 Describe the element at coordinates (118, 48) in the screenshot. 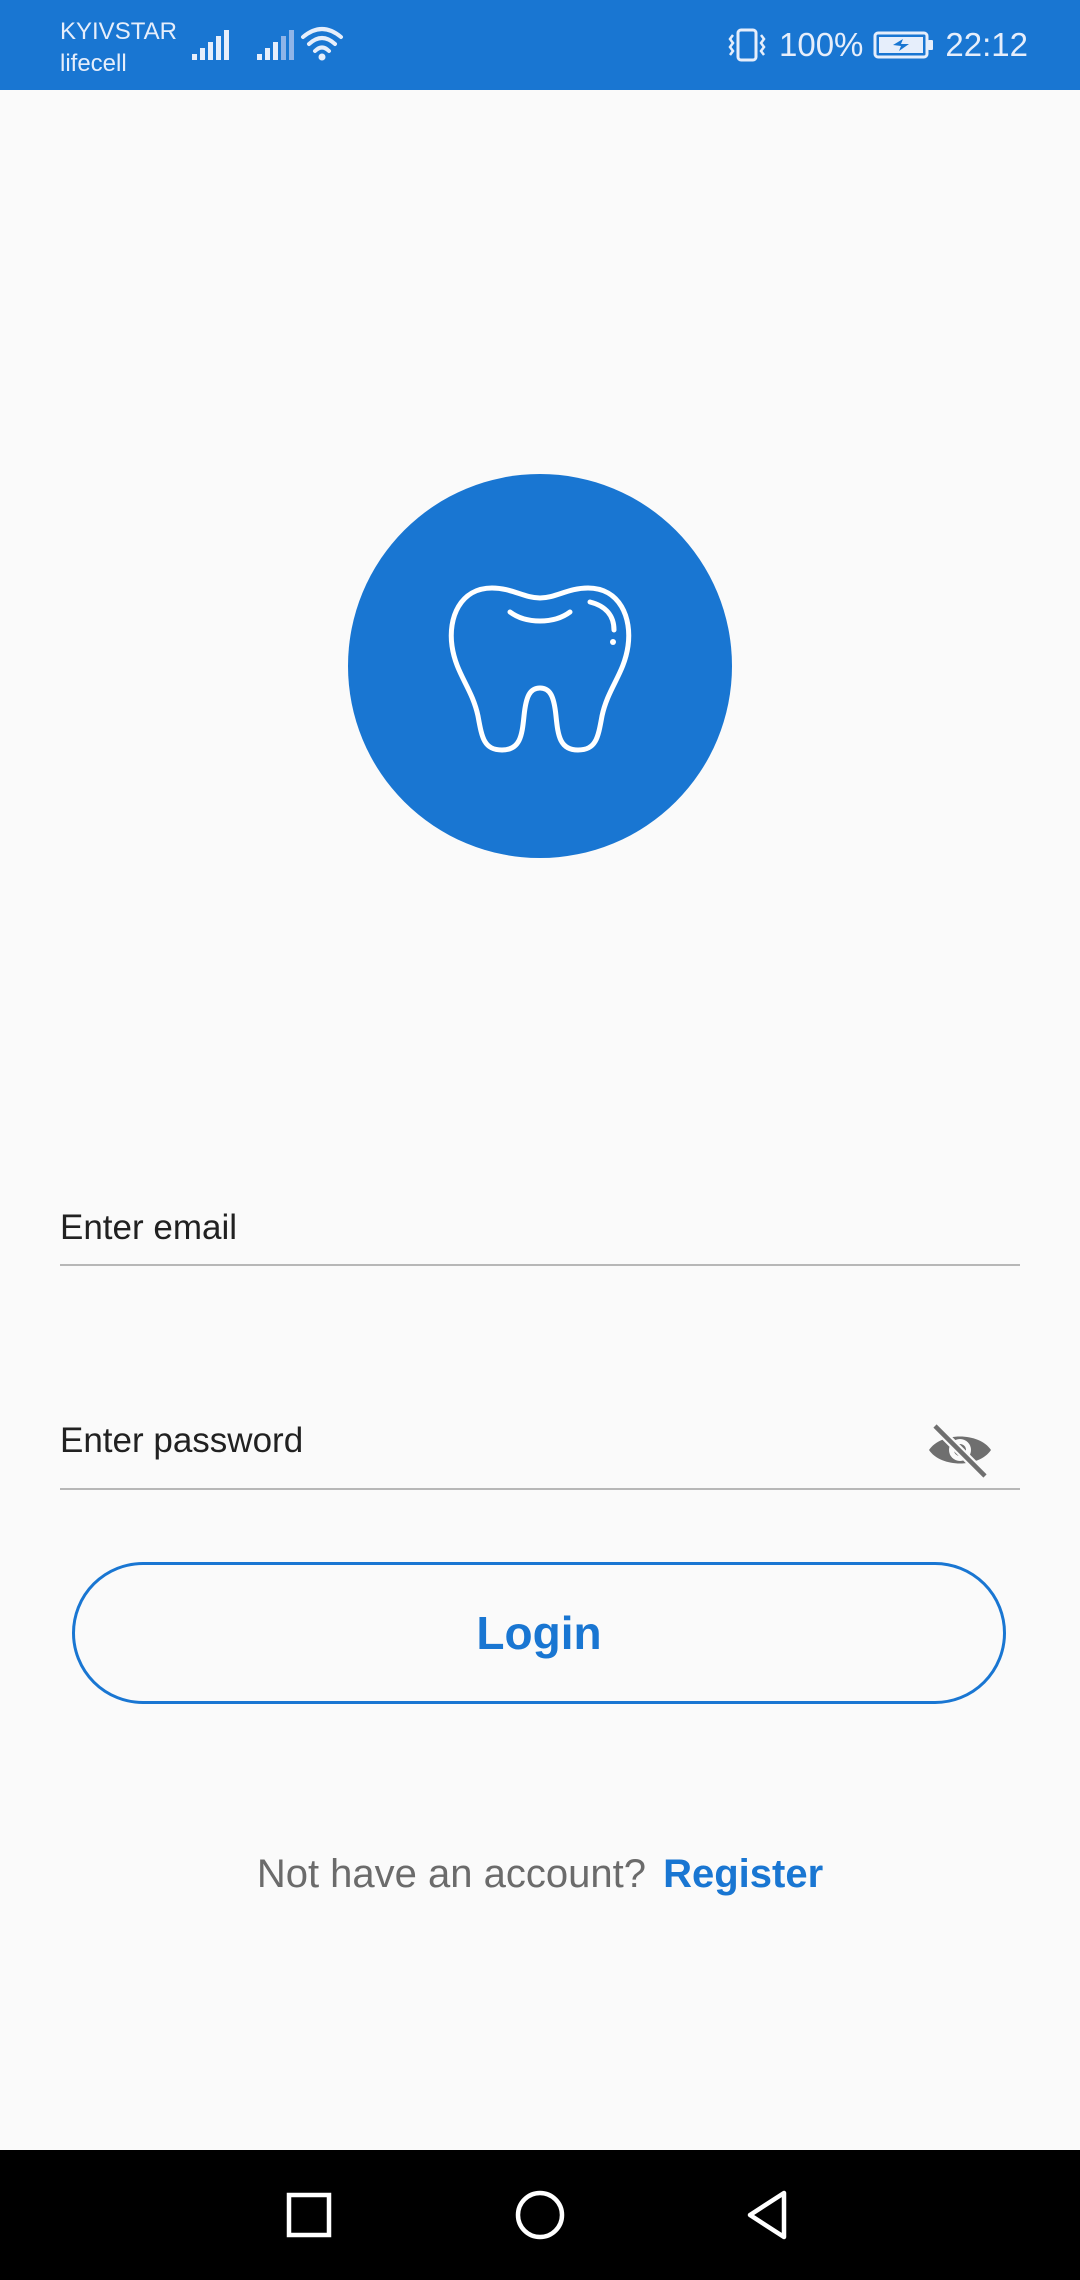

I see `carrier-labels: KYIVSTAR lifecell` at that location.